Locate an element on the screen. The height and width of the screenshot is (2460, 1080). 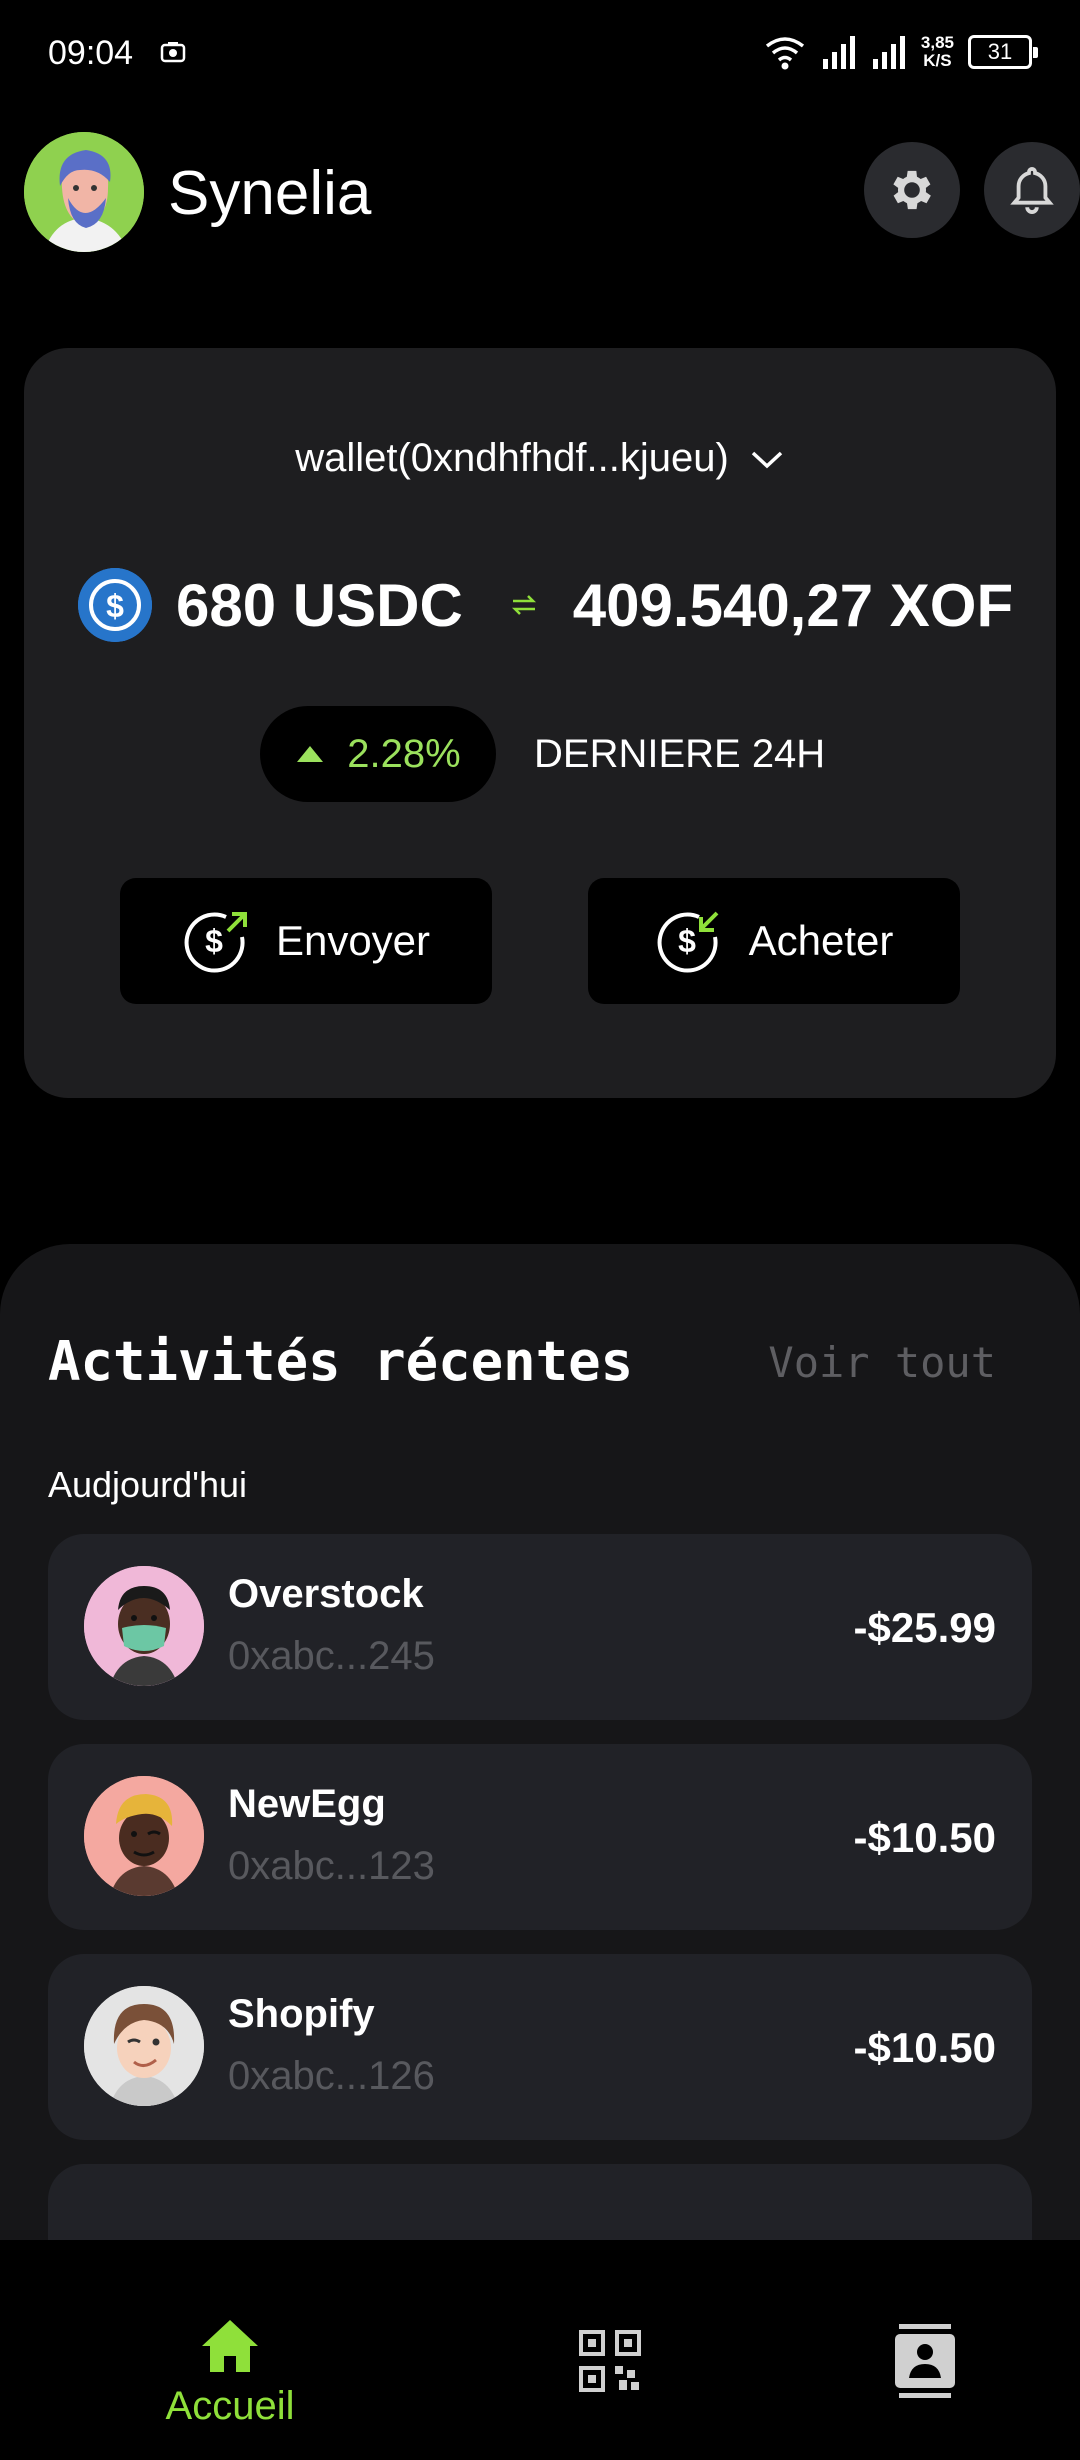
send-button: $ Envoyer is located at coordinates (306, 941).